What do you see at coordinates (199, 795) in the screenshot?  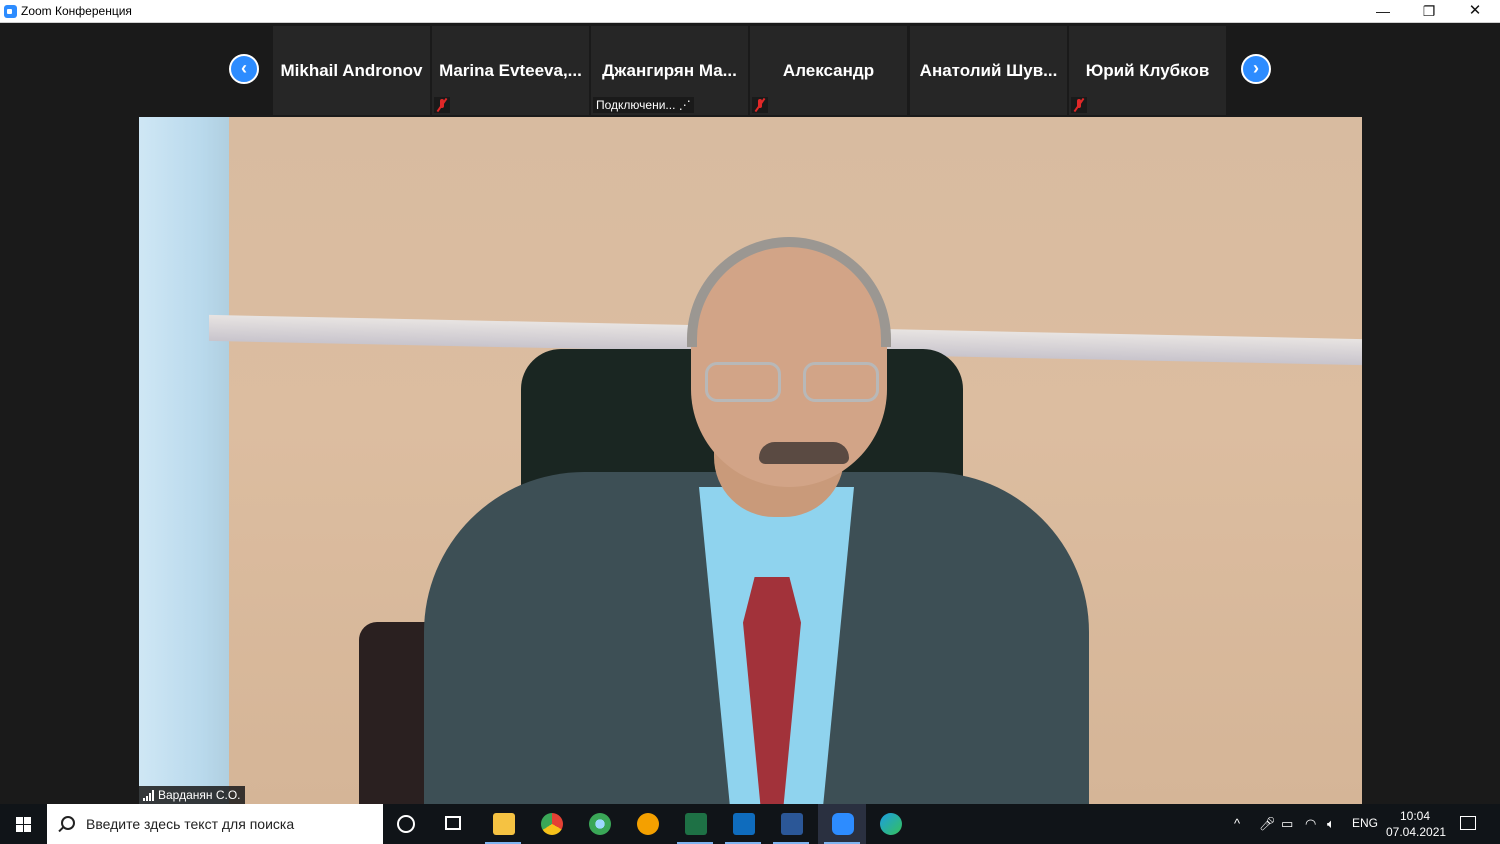 I see `speaker-name: Варданян С.О.` at bounding box center [199, 795].